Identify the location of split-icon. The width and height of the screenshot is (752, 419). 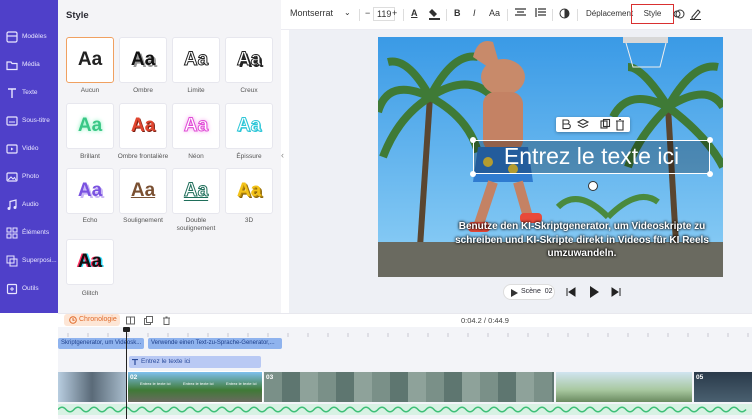
(130, 320).